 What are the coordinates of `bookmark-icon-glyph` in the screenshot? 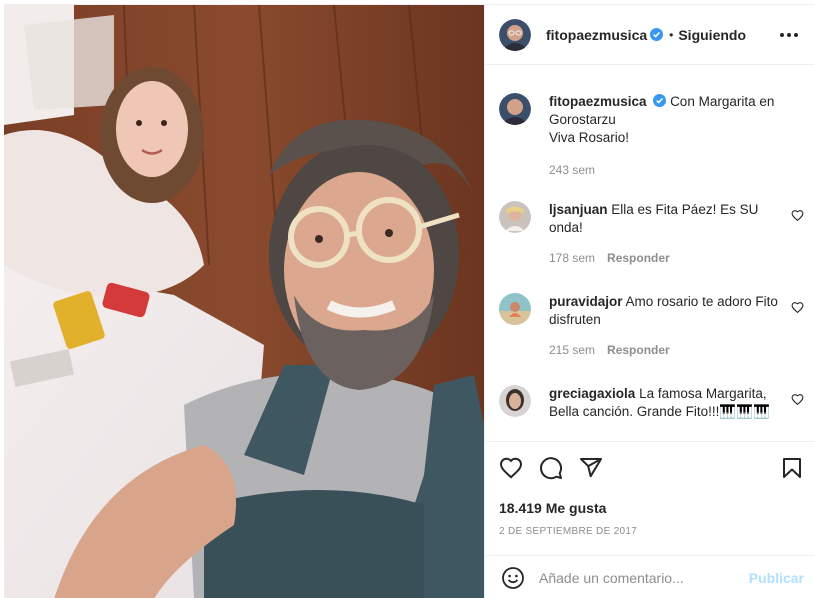 It's located at (792, 468).